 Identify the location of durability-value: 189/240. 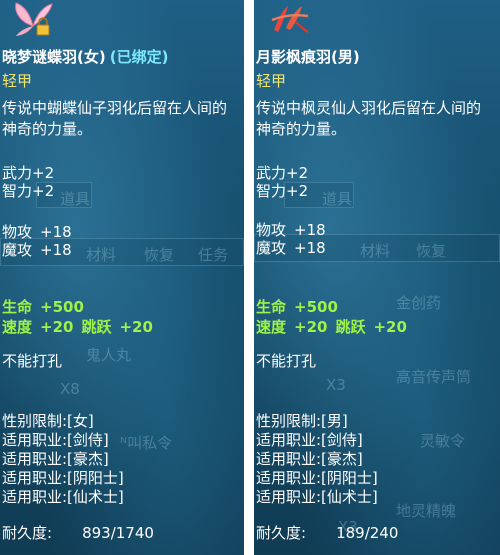
(367, 533).